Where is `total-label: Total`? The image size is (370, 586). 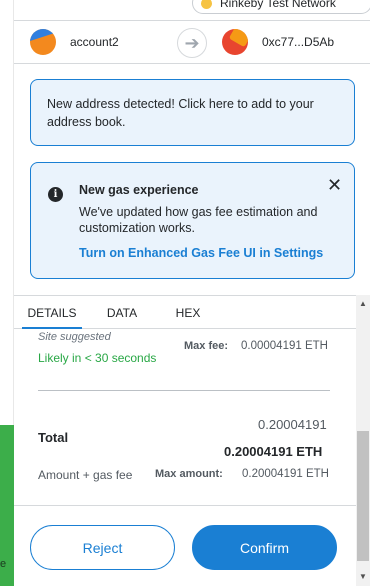 total-label: Total is located at coordinates (53, 437).